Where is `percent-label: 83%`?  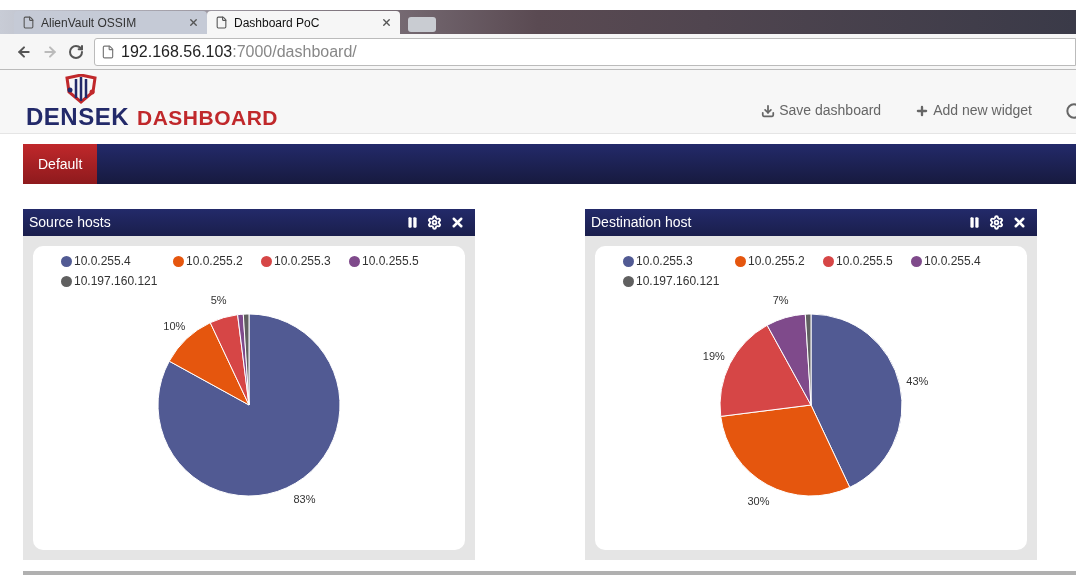 percent-label: 83% is located at coordinates (304, 498).